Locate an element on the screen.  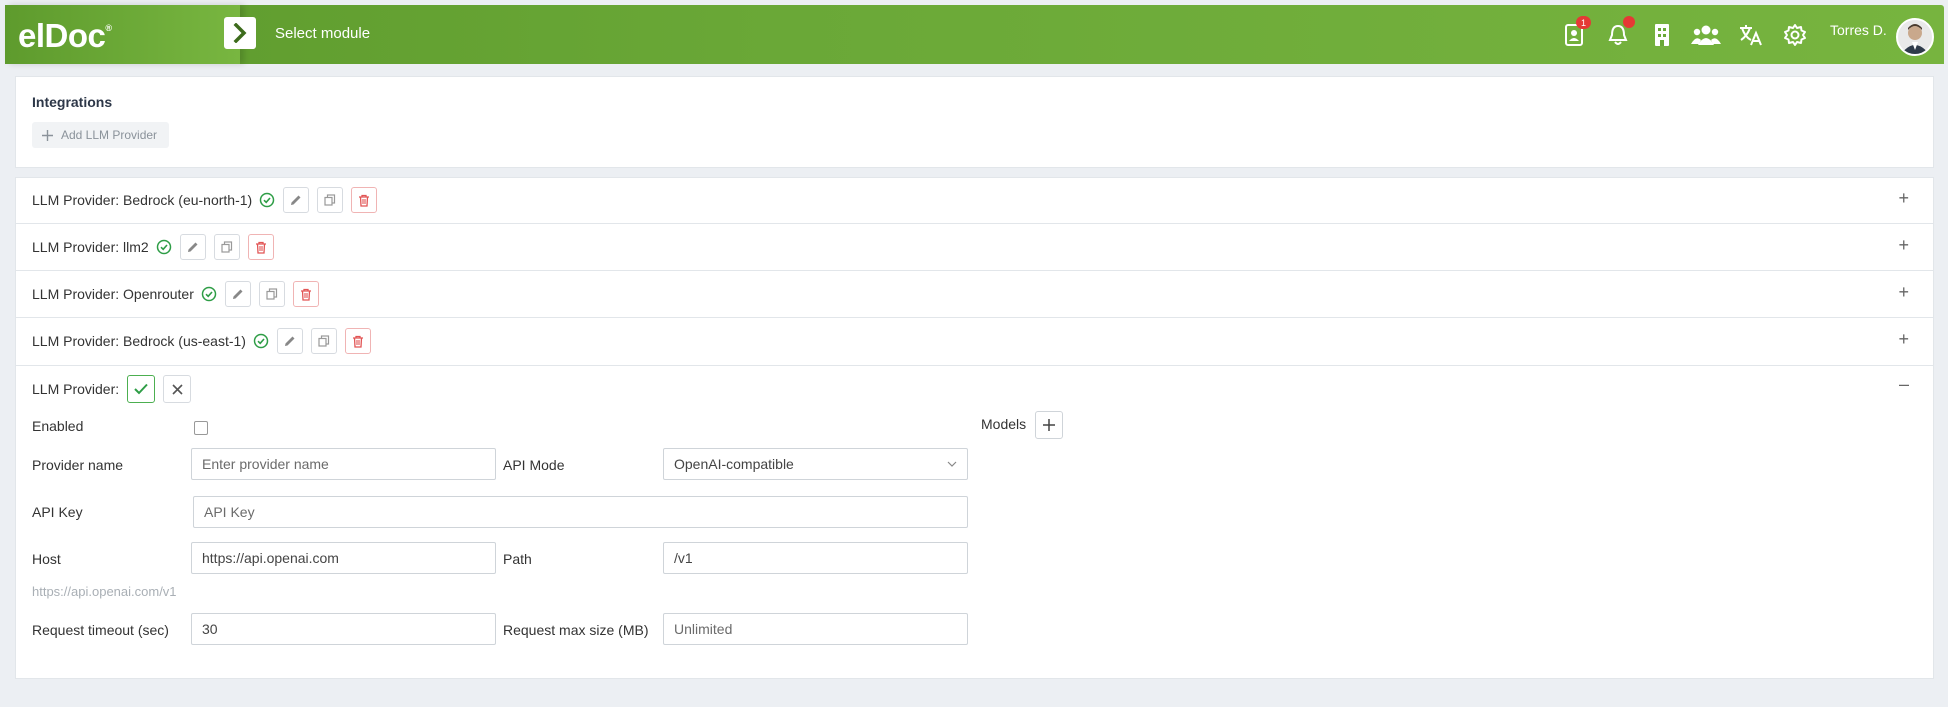
enabled-checkbox is located at coordinates (201, 428).